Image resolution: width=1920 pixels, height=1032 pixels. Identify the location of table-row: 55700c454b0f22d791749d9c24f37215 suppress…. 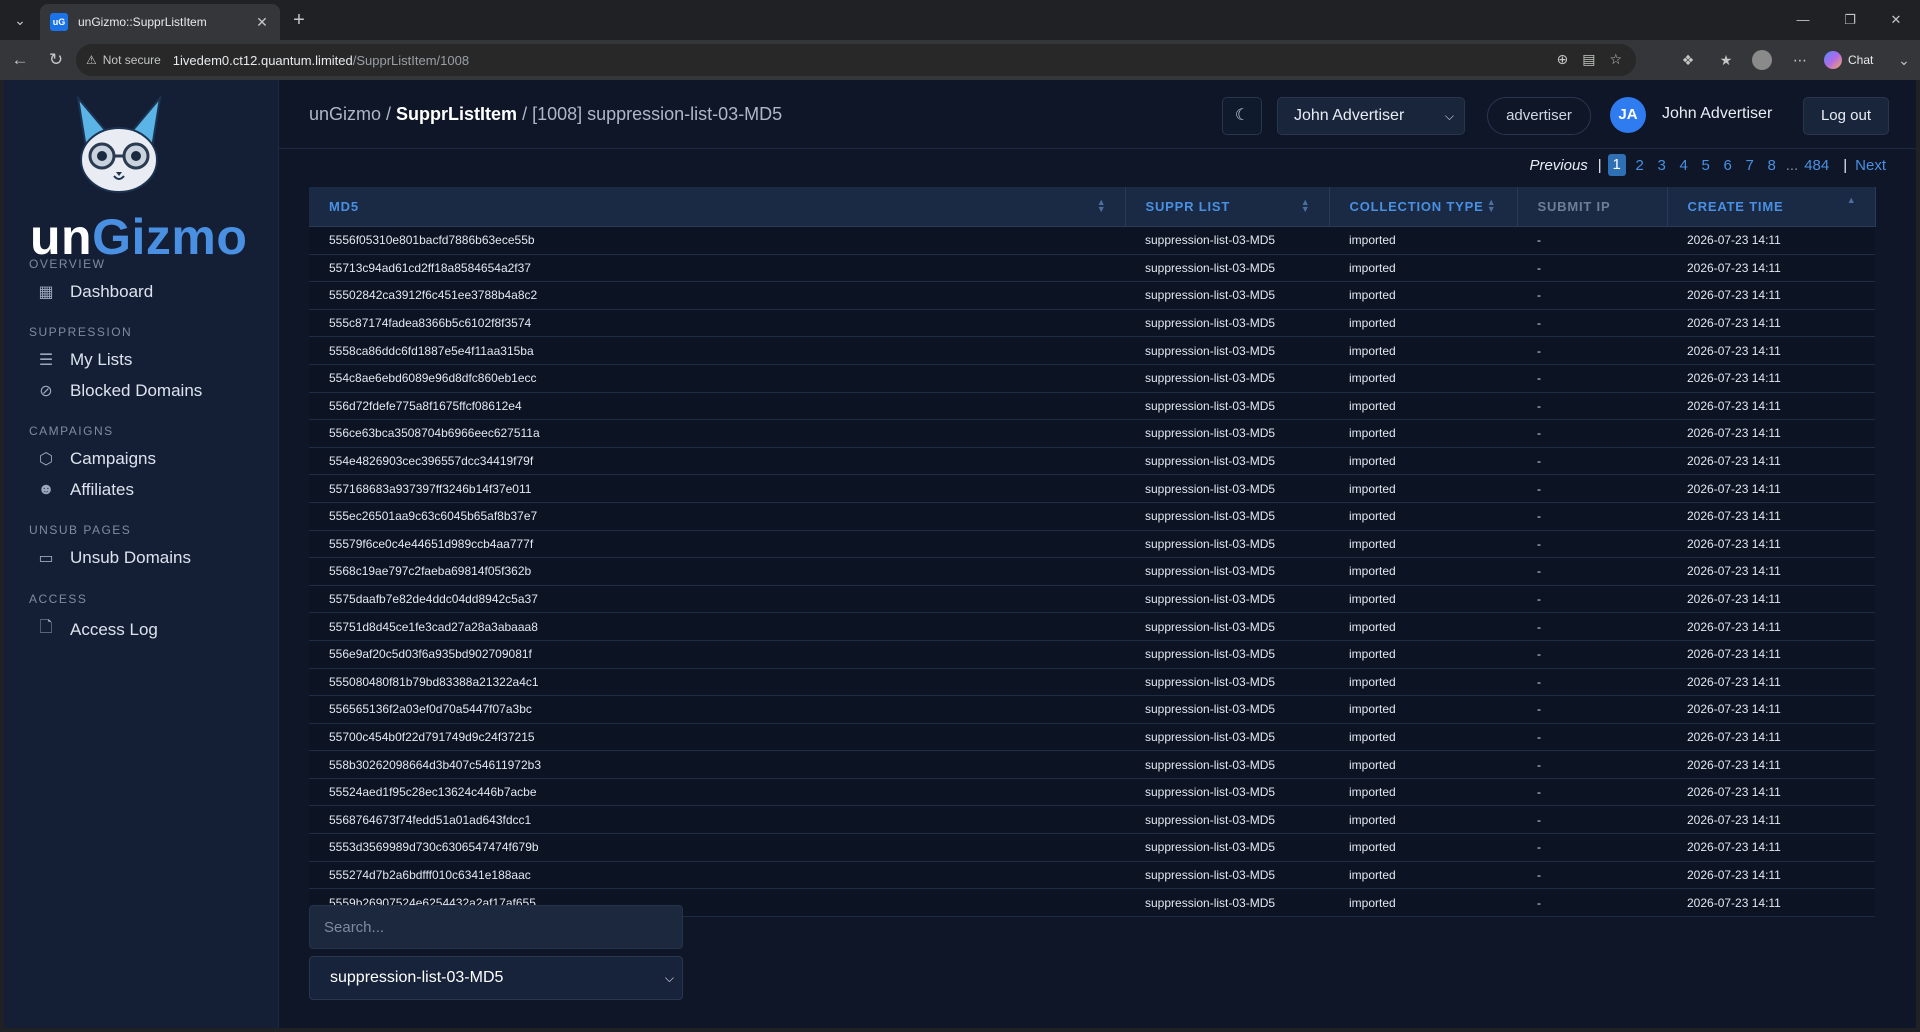
(1092, 737).